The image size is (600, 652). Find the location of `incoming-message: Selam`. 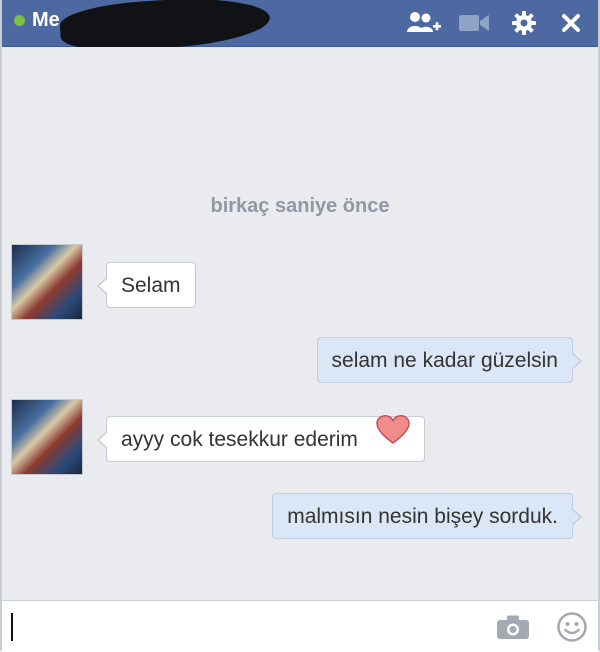

incoming-message: Selam is located at coordinates (146, 285).